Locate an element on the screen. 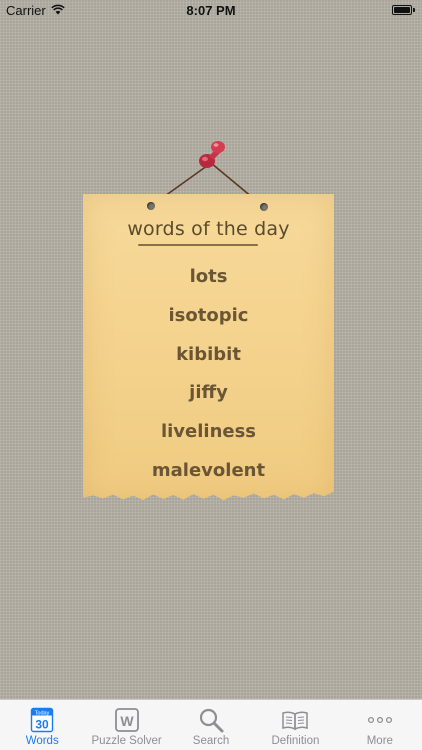  word-item: jiffy is located at coordinates (208, 397).